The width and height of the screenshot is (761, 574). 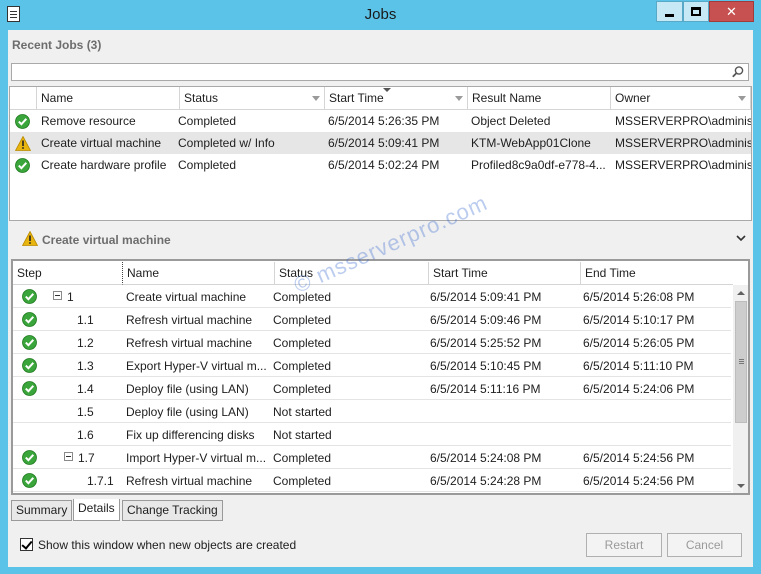 I want to click on step-end-time: 6/5/2014 5:26:08 PM, so click(x=639, y=297).